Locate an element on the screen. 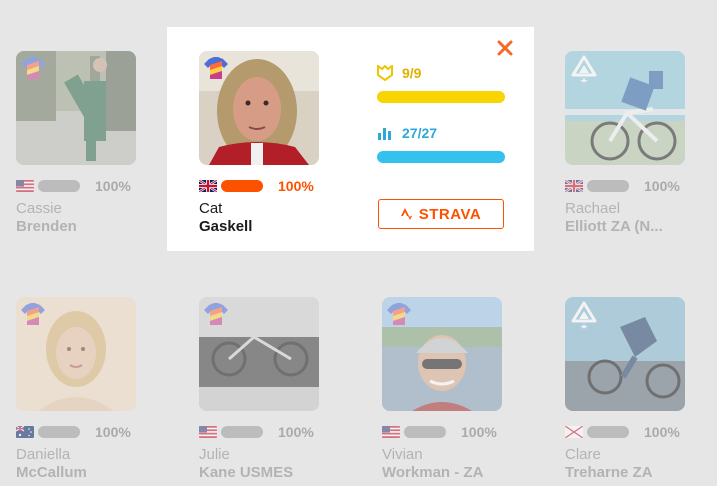 The image size is (717, 486). rider-name: Clare Treharne ZA is located at coordinates (635, 464).